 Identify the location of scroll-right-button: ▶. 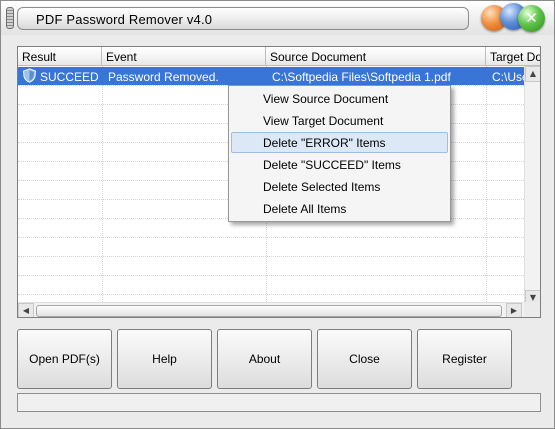
(514, 310).